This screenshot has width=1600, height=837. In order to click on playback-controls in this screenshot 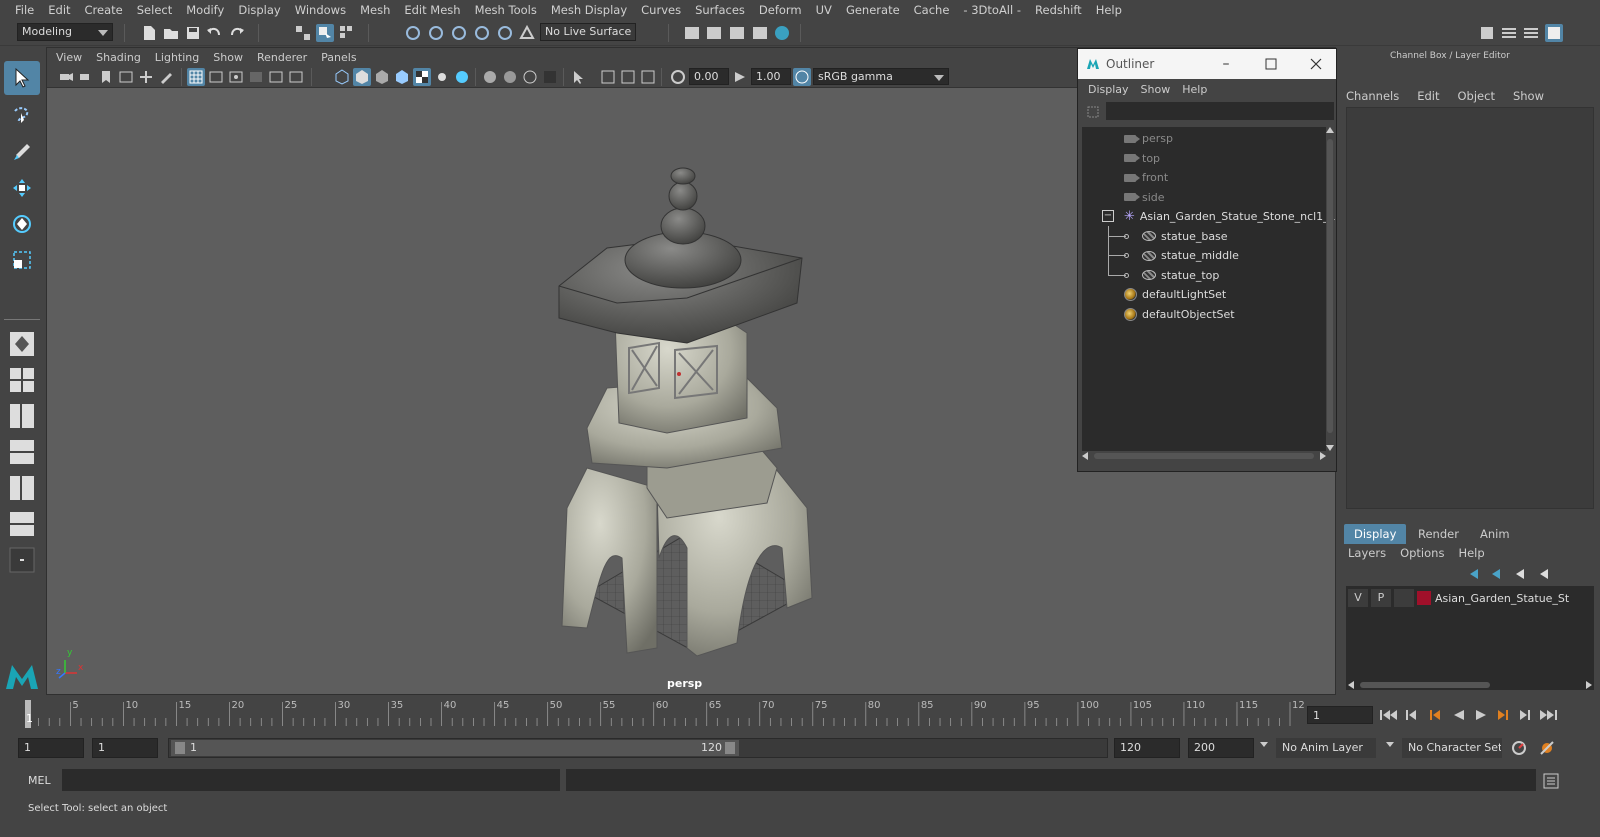, I will do `click(1469, 715)`.